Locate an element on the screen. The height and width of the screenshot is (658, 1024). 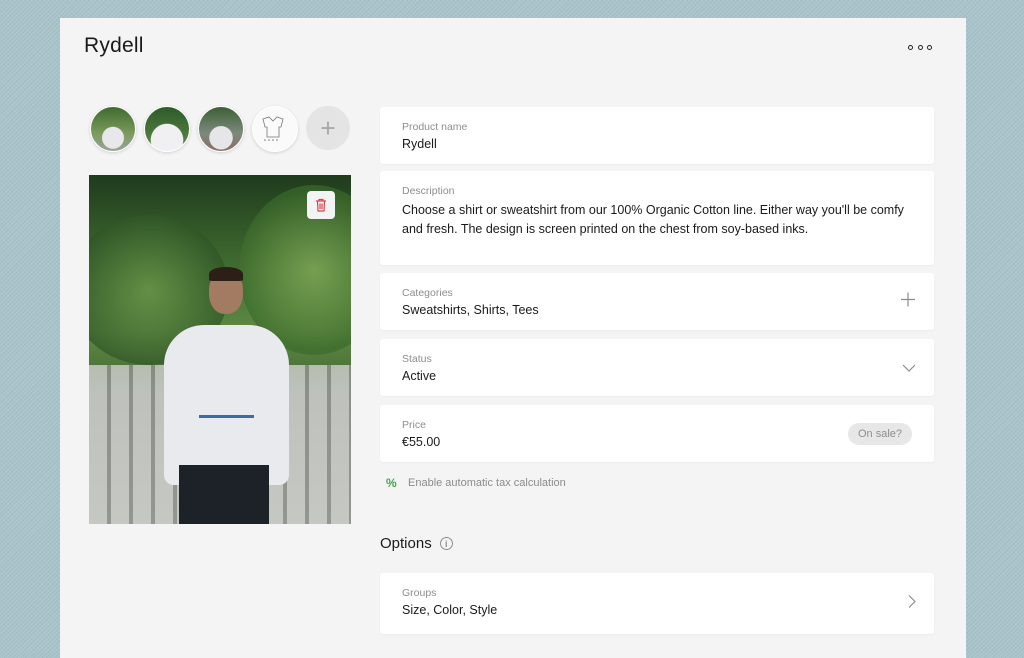
info-icon: i is located at coordinates (446, 543).